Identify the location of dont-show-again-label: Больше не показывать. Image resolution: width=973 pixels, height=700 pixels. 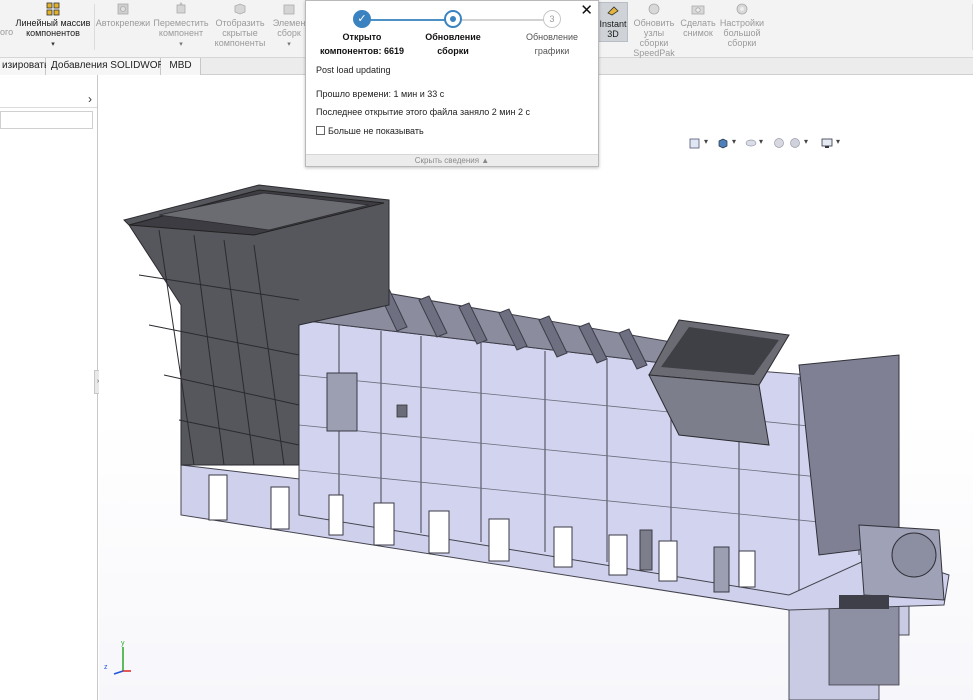
(376, 131).